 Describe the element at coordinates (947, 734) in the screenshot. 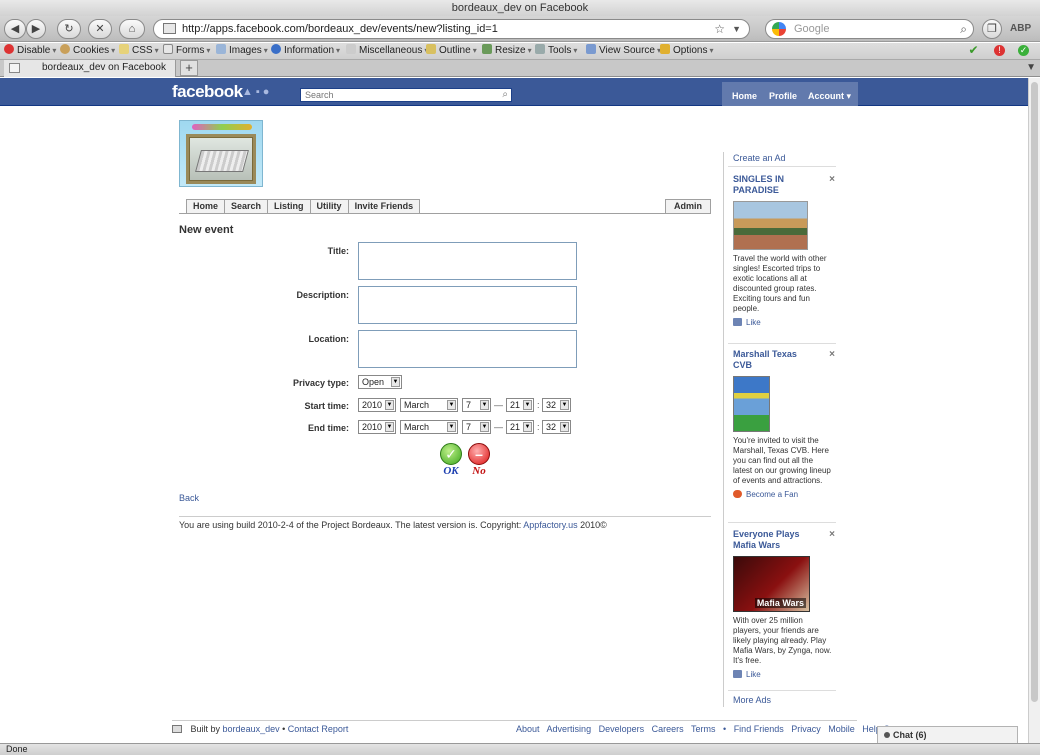

I see `chat-bar: Chat (6)` at that location.